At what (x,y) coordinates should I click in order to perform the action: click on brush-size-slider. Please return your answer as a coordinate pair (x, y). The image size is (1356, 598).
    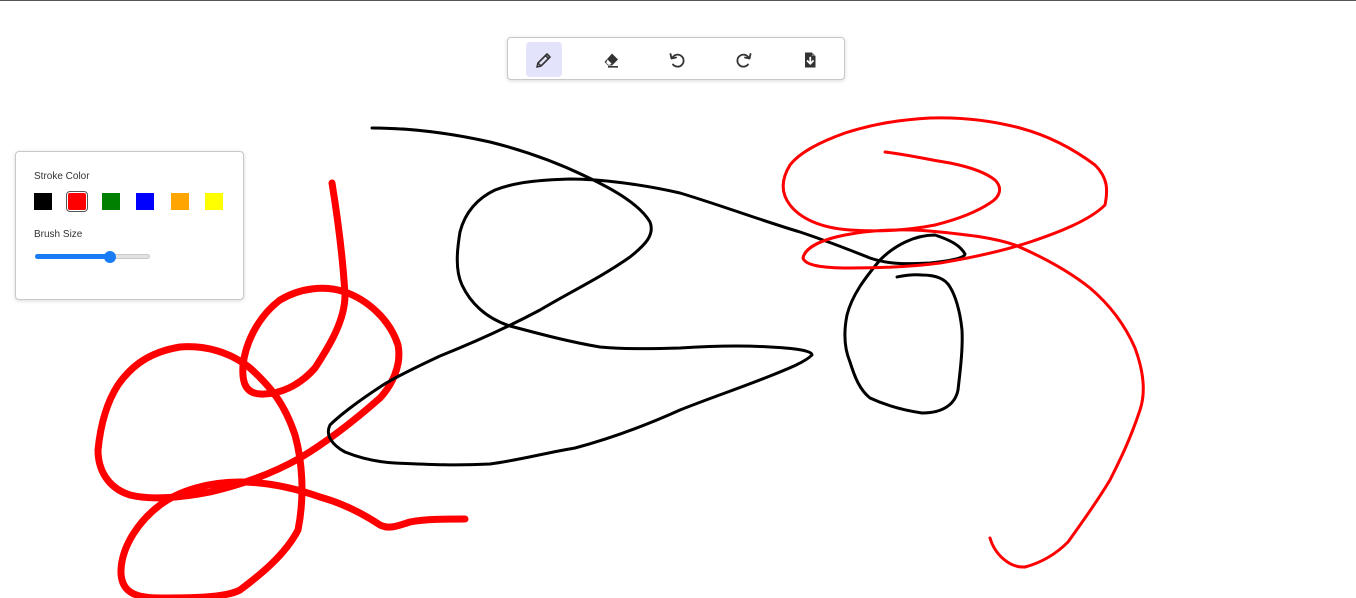
    Looking at the image, I should click on (92, 257).